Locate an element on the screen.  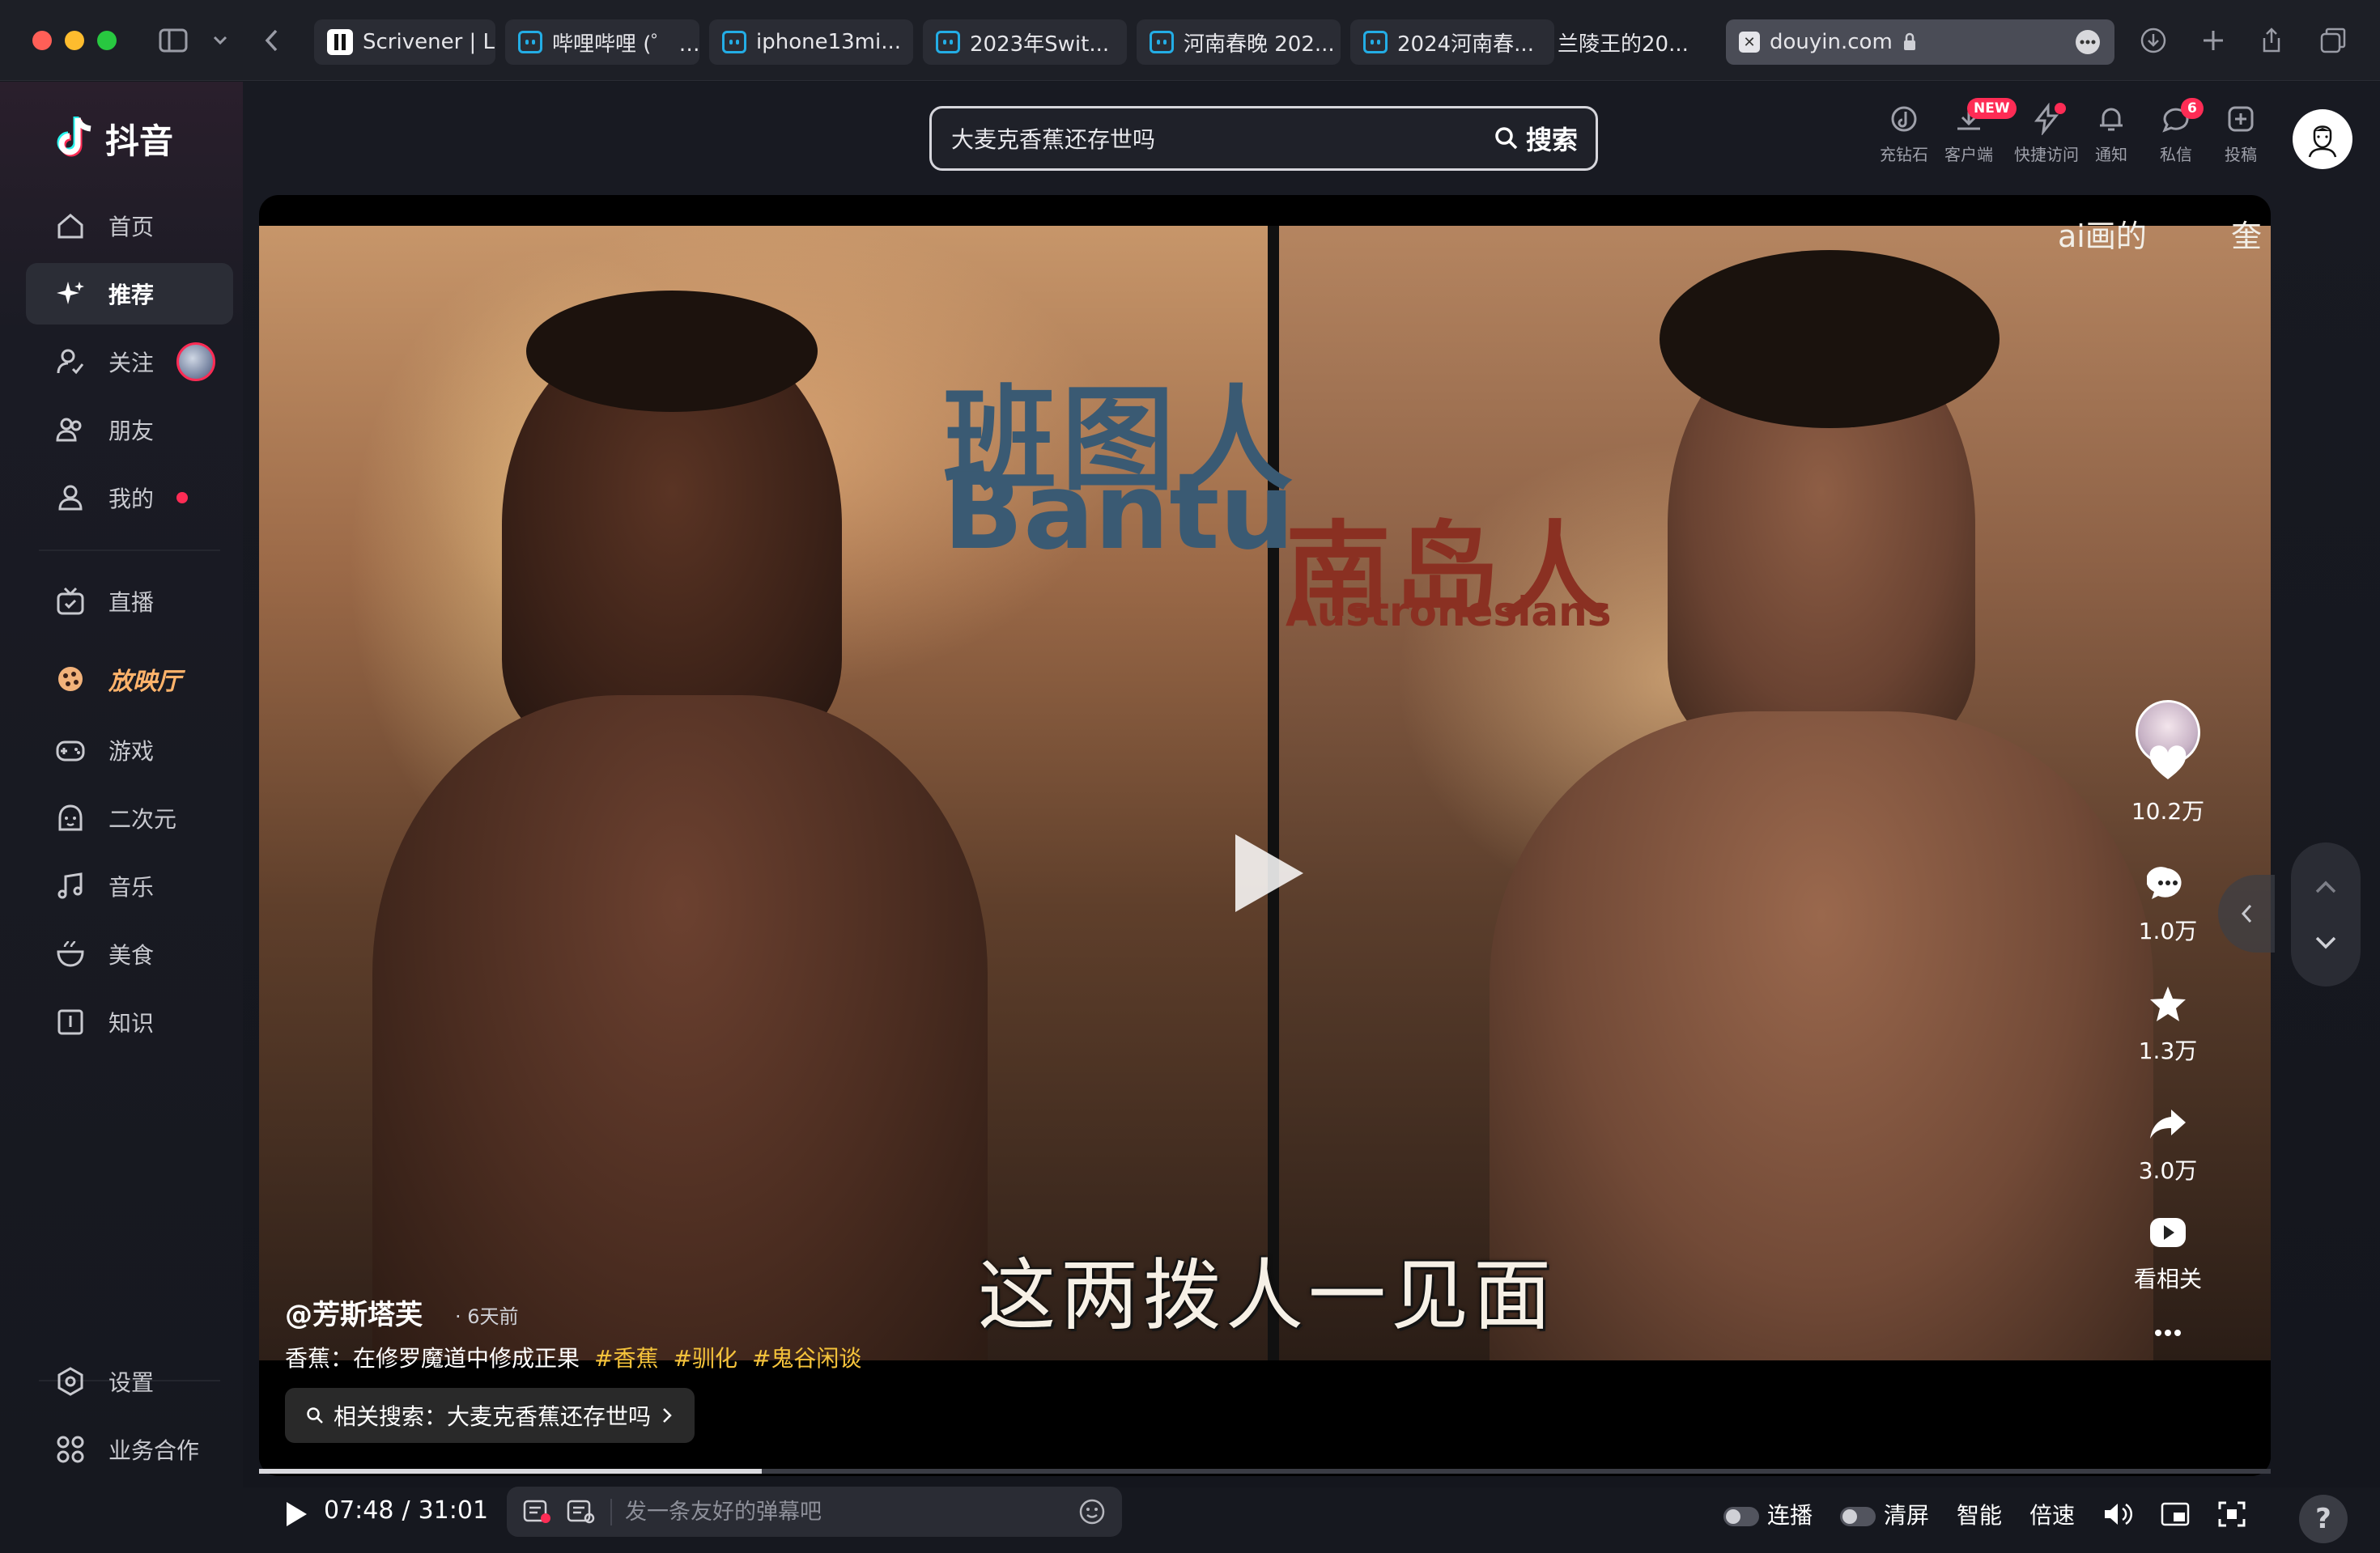
search-icon is located at coordinates (315, 1416).